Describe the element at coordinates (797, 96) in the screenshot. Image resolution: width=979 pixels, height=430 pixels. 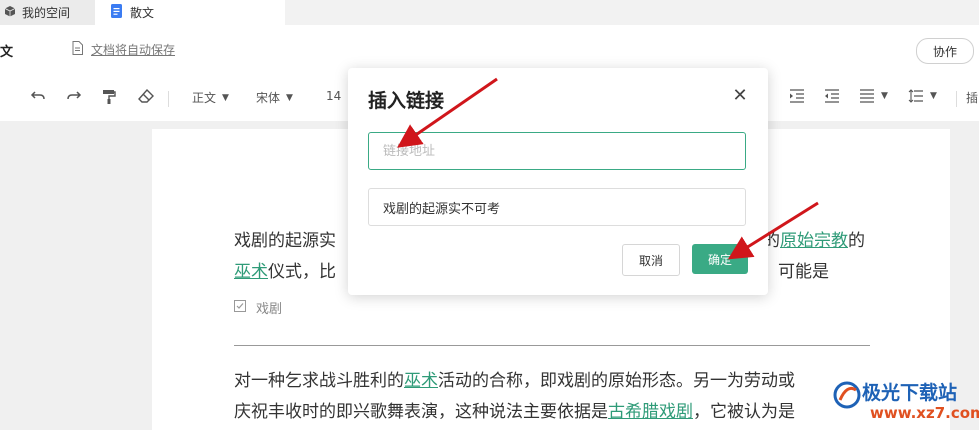
I see `indent-increase-icon` at that location.